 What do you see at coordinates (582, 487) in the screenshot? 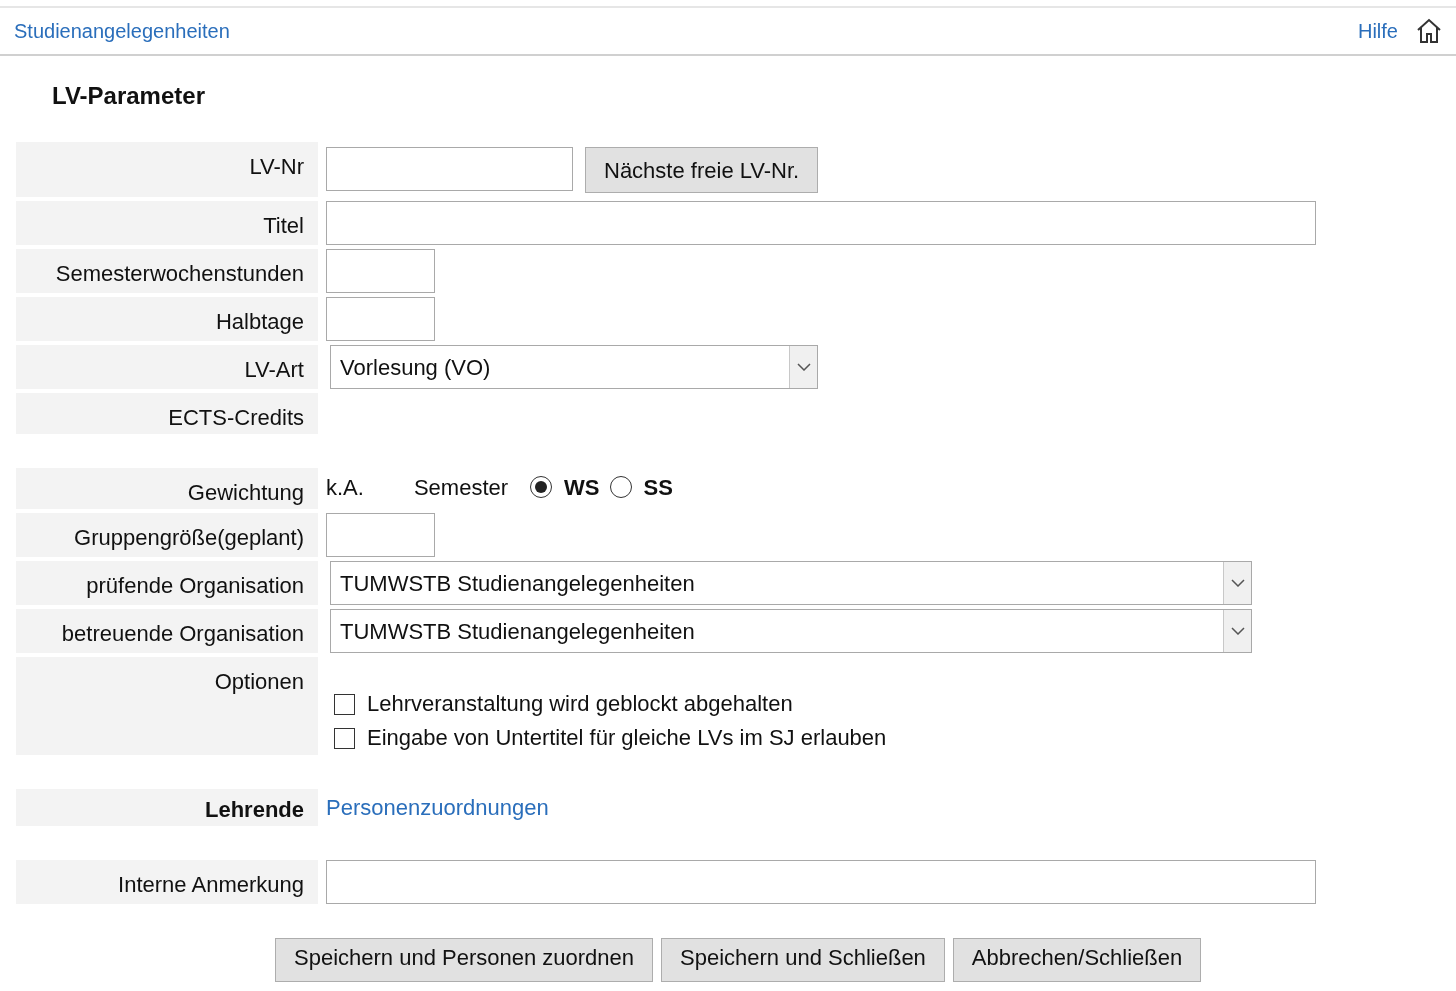
I see `radio-label: WS` at bounding box center [582, 487].